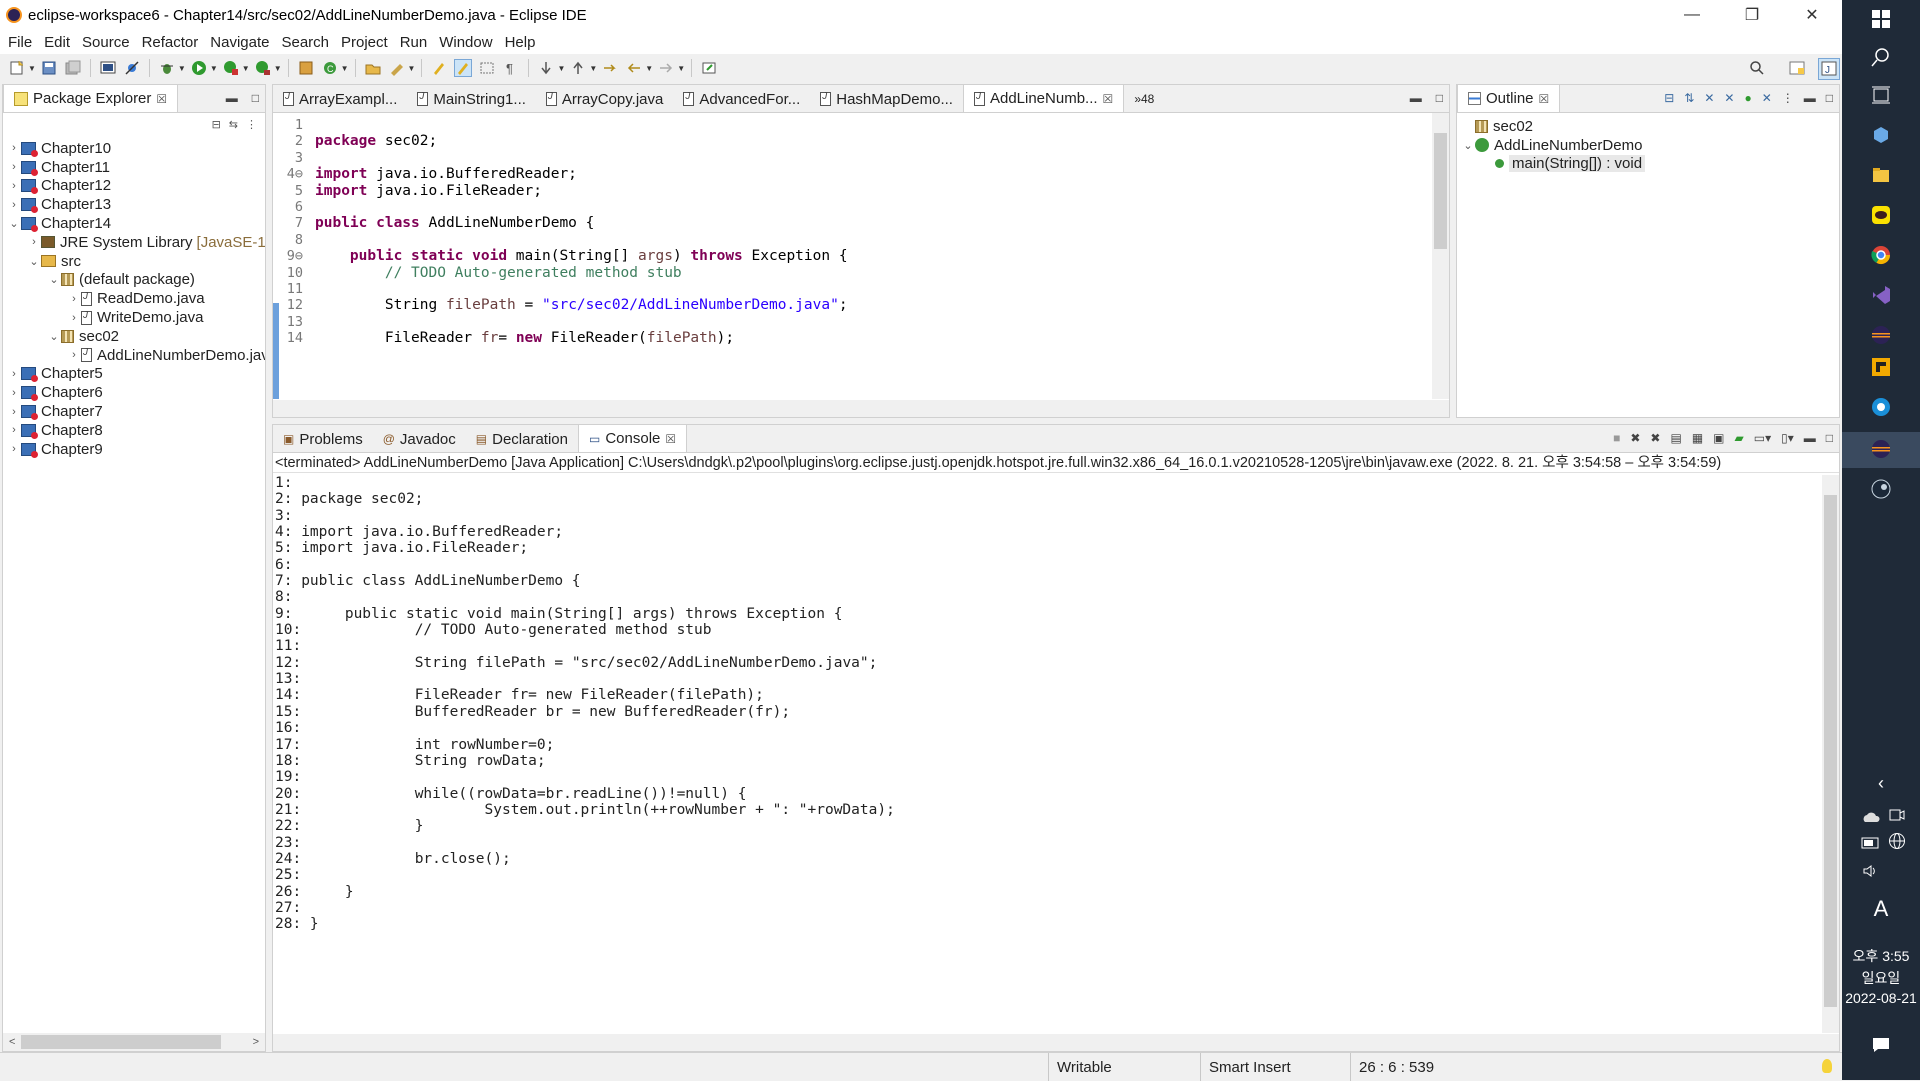  I want to click on tree-item: › Chapter10, so click(134, 148).